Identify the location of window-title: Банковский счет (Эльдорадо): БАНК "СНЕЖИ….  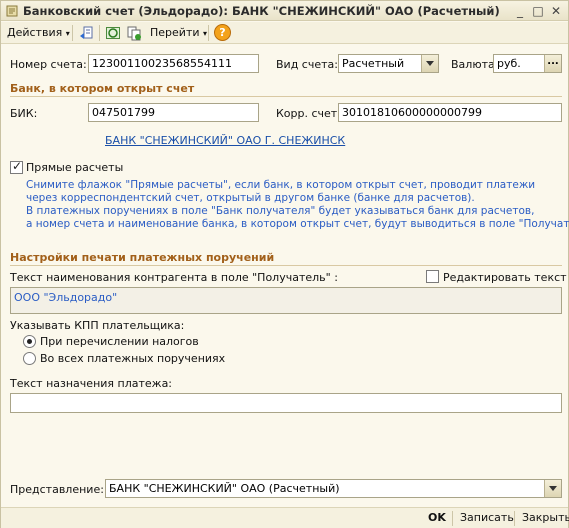
(261, 11).